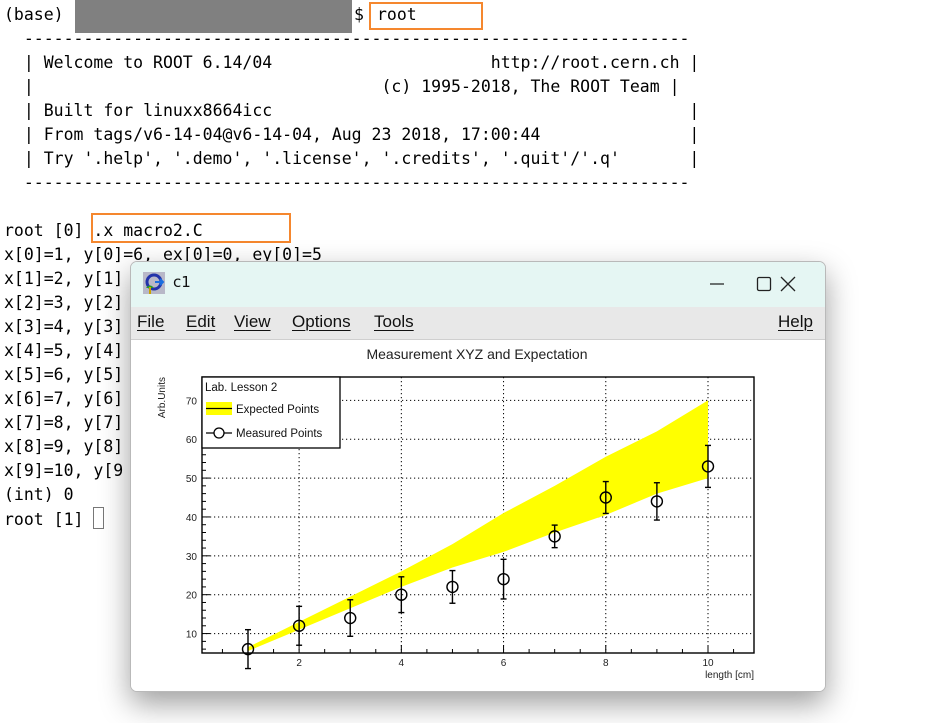 The width and height of the screenshot is (949, 723). I want to click on output-line: x[9]=10, y[9, so click(64, 470).